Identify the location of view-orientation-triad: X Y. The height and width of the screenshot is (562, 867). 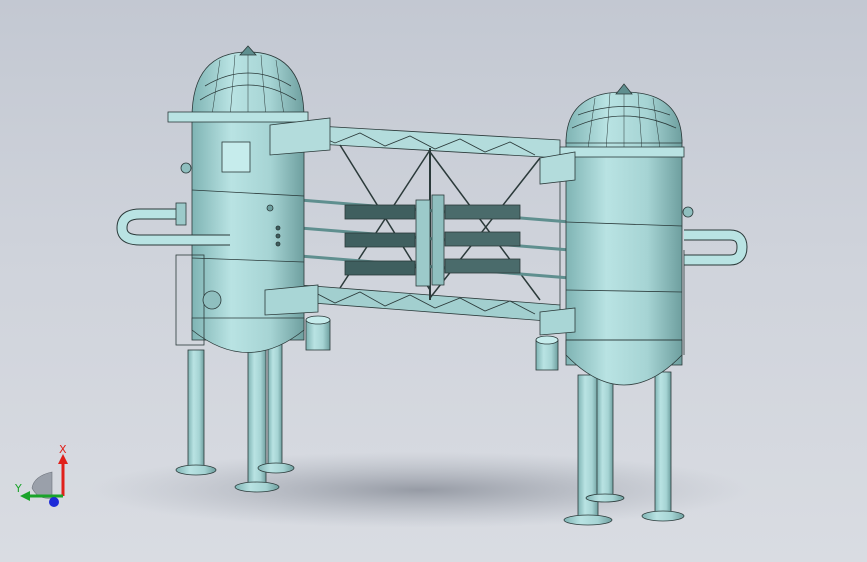
(47, 476).